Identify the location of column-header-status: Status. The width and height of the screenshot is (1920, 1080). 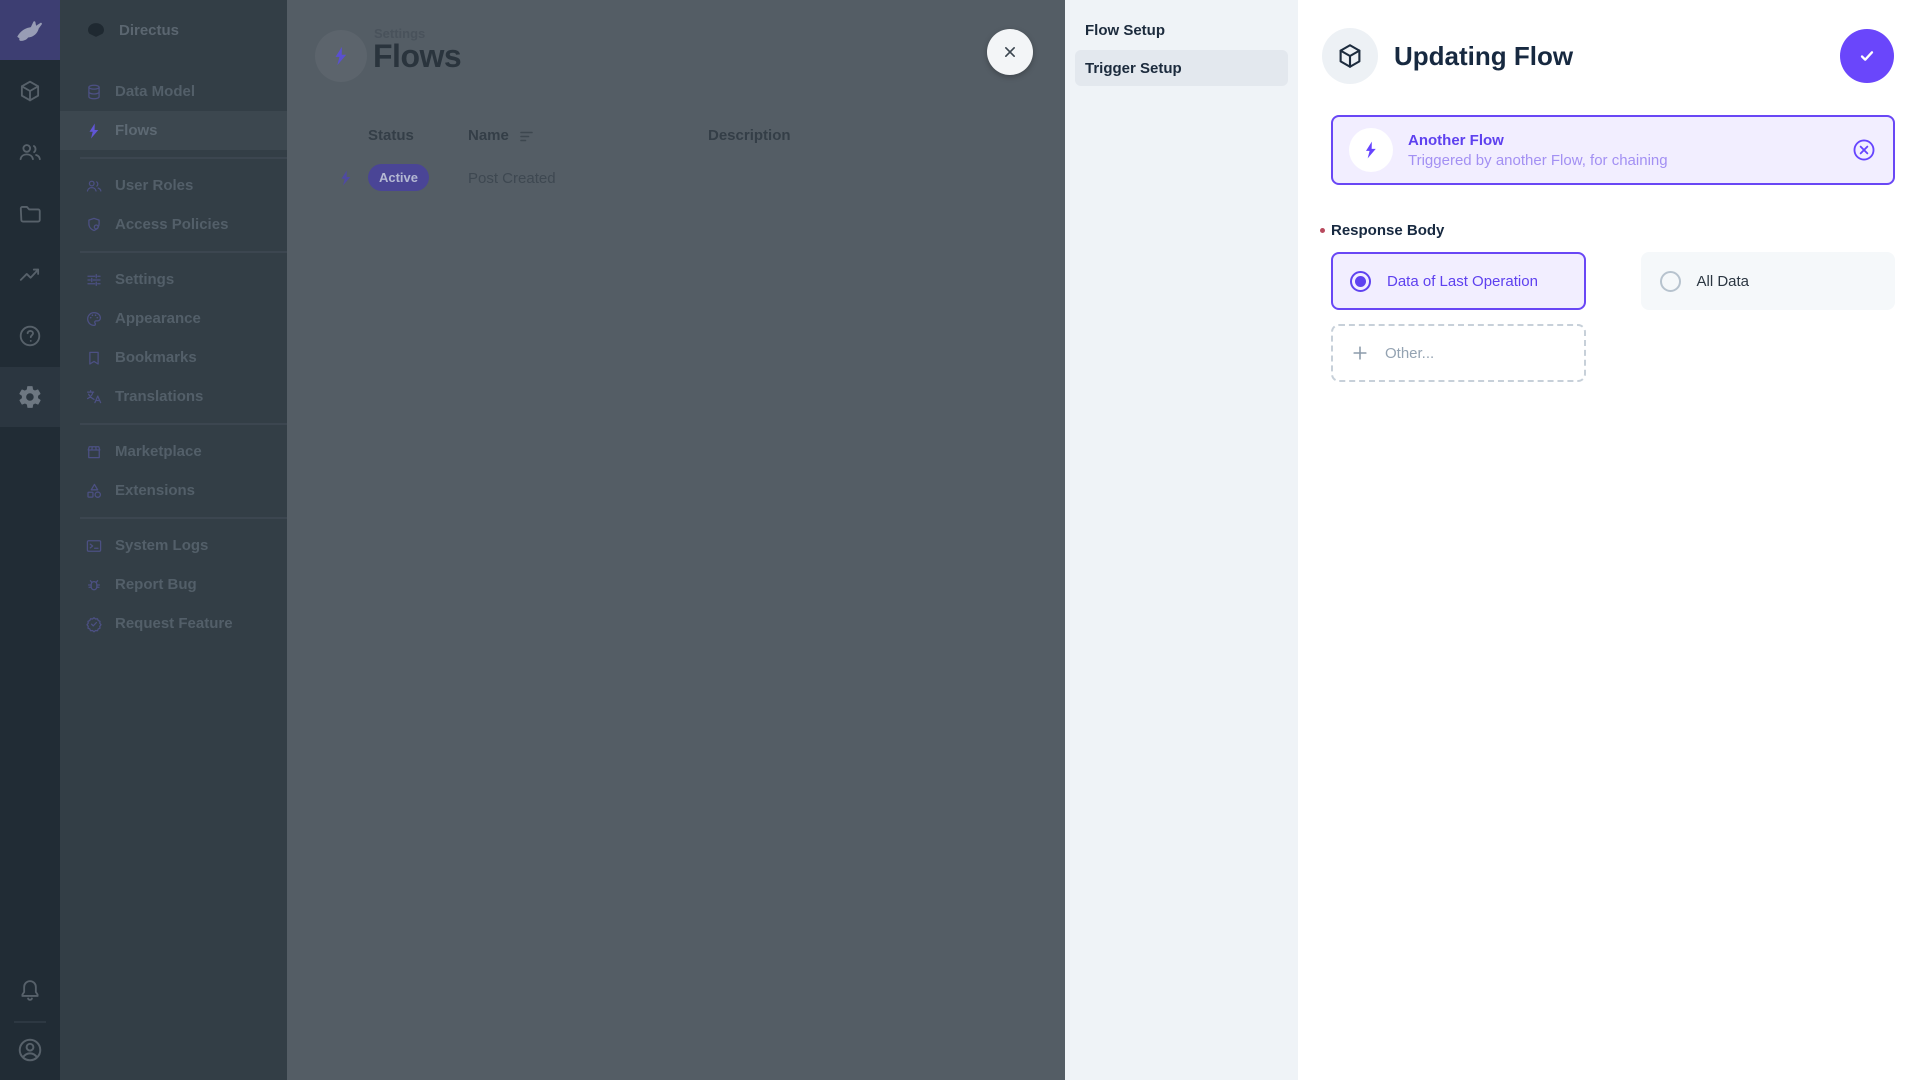
(391, 135).